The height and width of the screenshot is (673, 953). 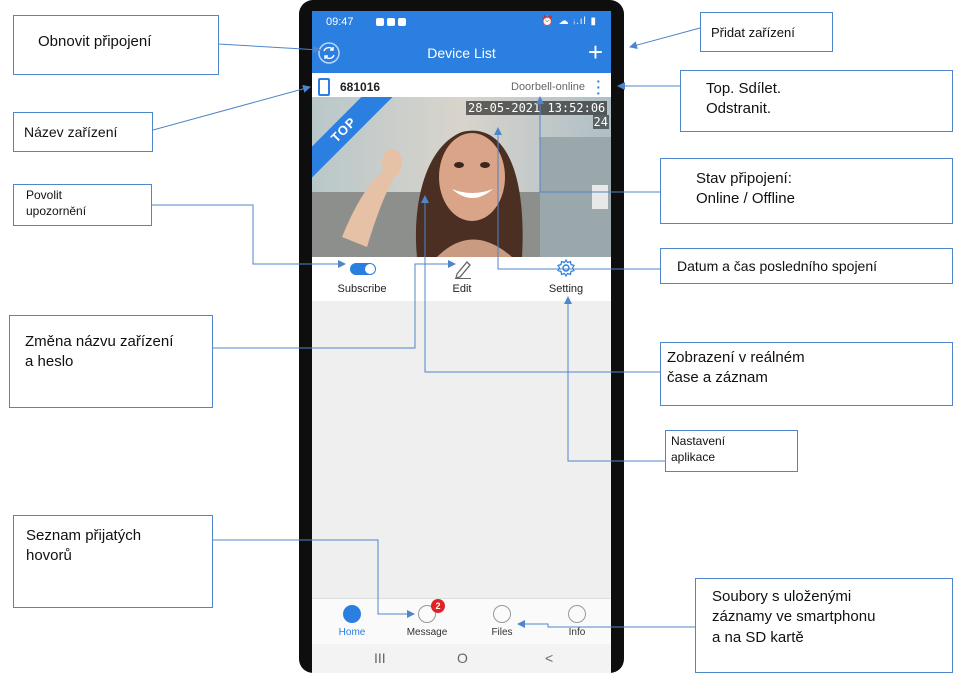 I want to click on video-side-number: 24, so click(x=600, y=122).